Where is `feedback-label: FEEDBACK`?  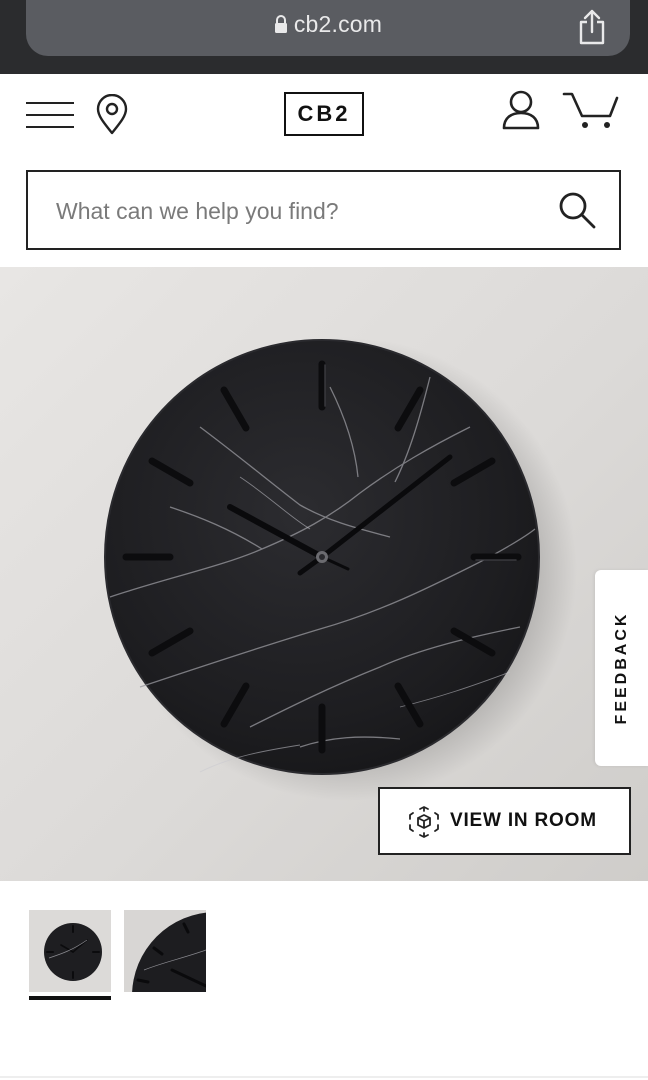
feedback-label: FEEDBACK is located at coordinates (621, 668).